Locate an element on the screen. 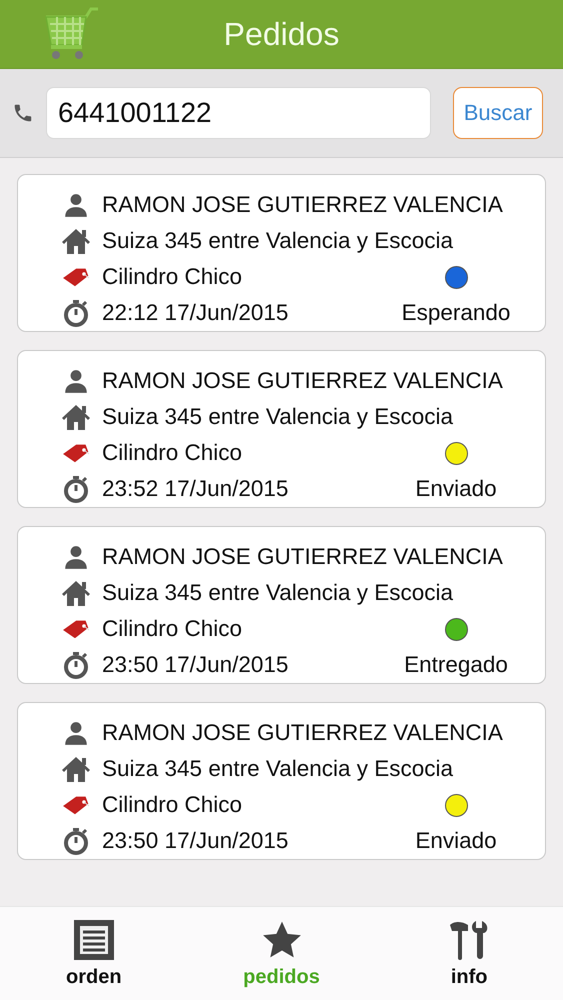 The image size is (563, 1000). order-time: 23:52 17/Jun/2015 is located at coordinates (194, 489).